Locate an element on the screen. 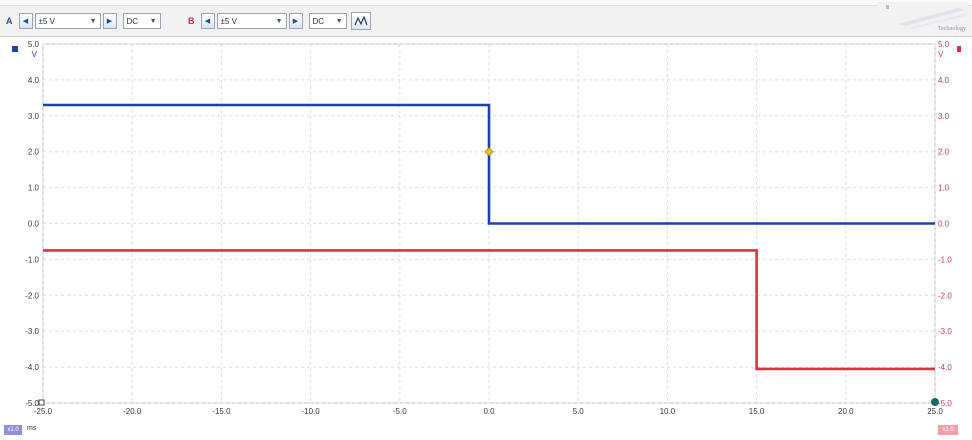 The height and width of the screenshot is (440, 972). y-tick-label-right: 4.0 is located at coordinates (944, 80).